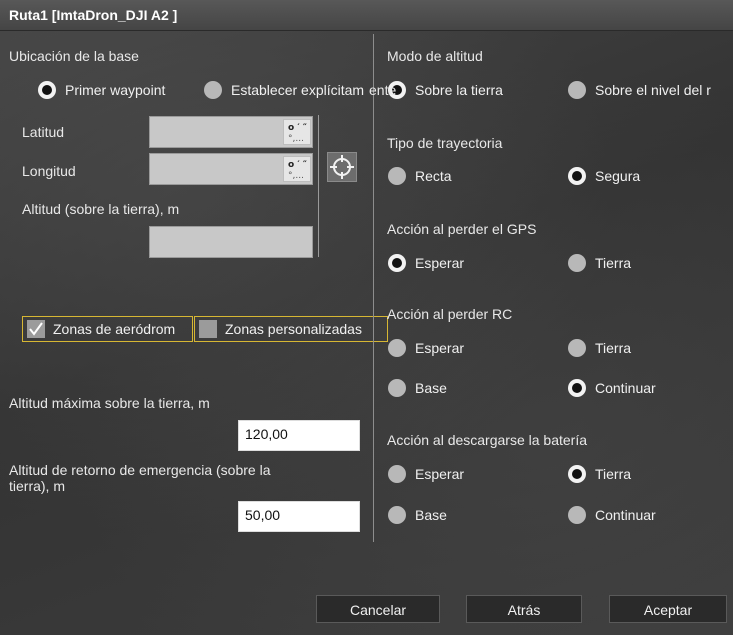  I want to click on altitude-label: Altitud (sobre la tierra), m, so click(101, 209).